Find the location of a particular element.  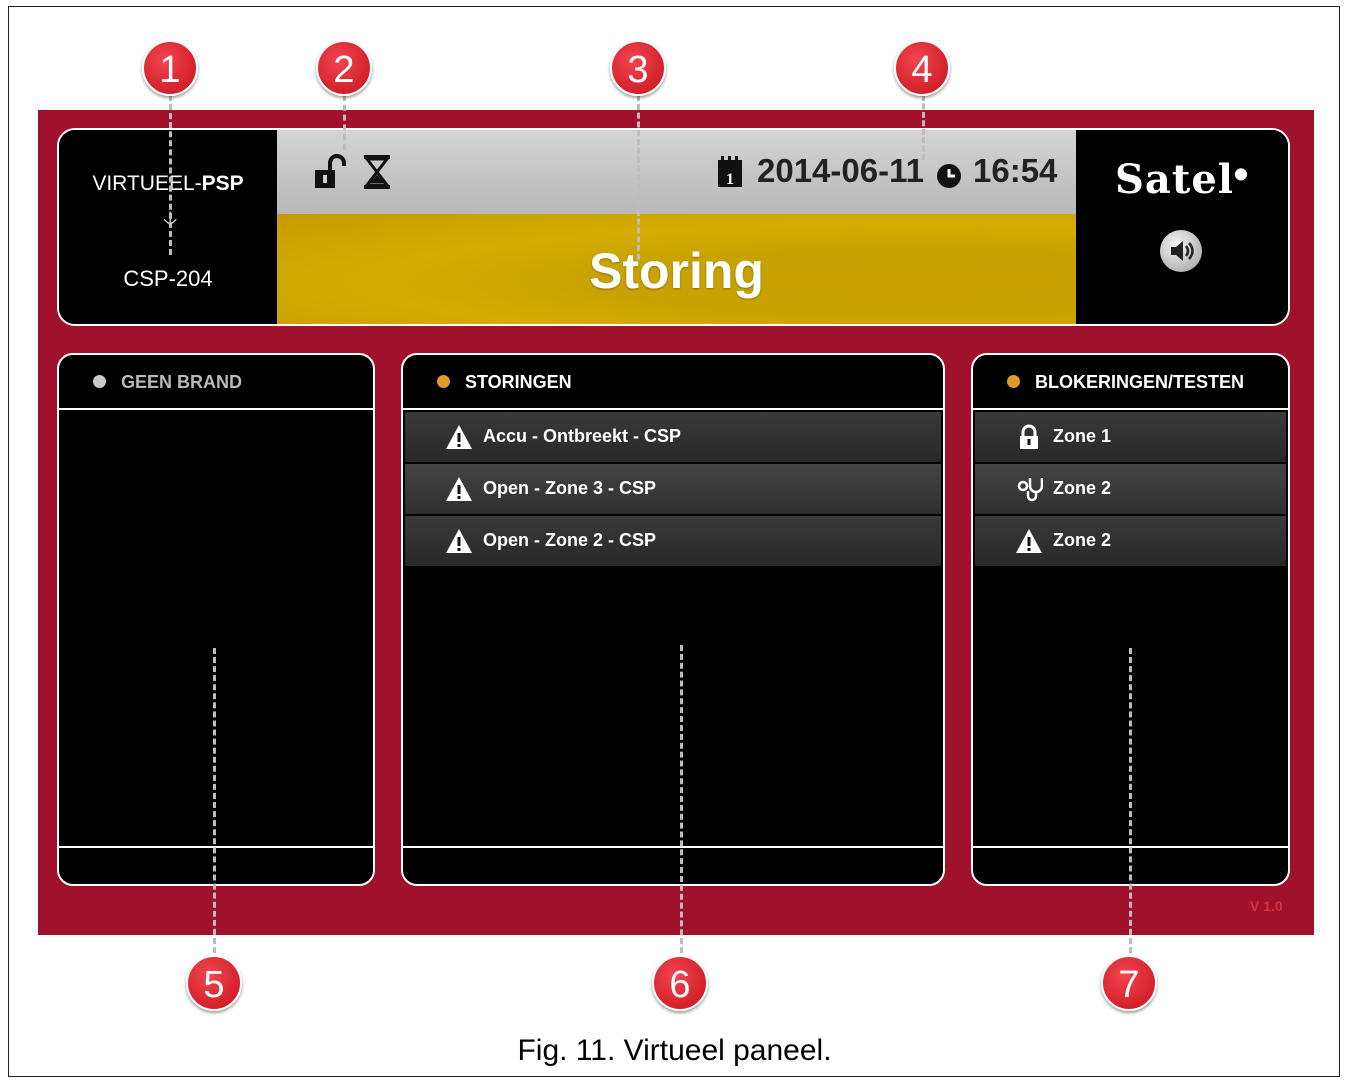

clock-icon is located at coordinates (949, 176).